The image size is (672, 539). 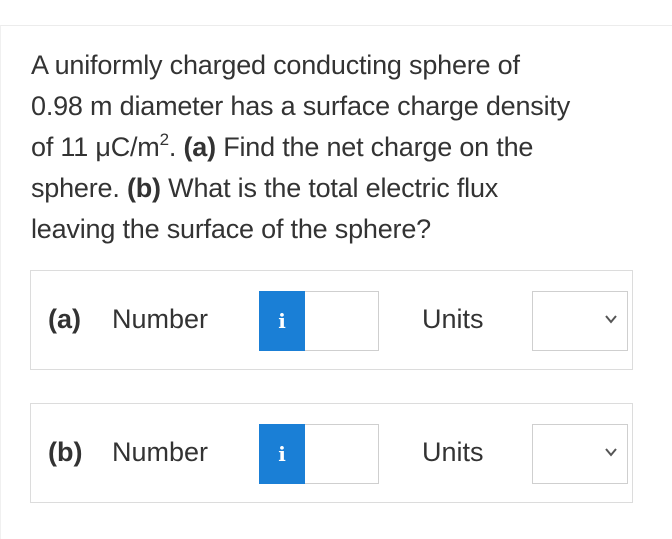 I want to click on part-a-tag: (a), so click(x=199, y=147).